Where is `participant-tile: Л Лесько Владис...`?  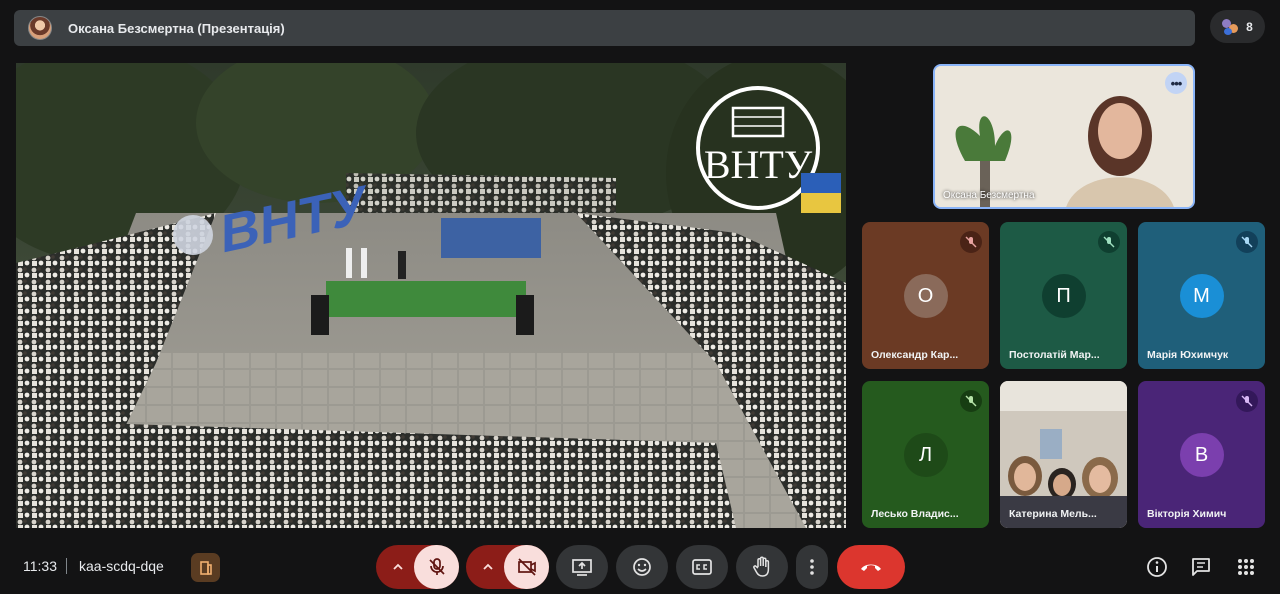 participant-tile: Л Лесько Владис... is located at coordinates (925, 454).